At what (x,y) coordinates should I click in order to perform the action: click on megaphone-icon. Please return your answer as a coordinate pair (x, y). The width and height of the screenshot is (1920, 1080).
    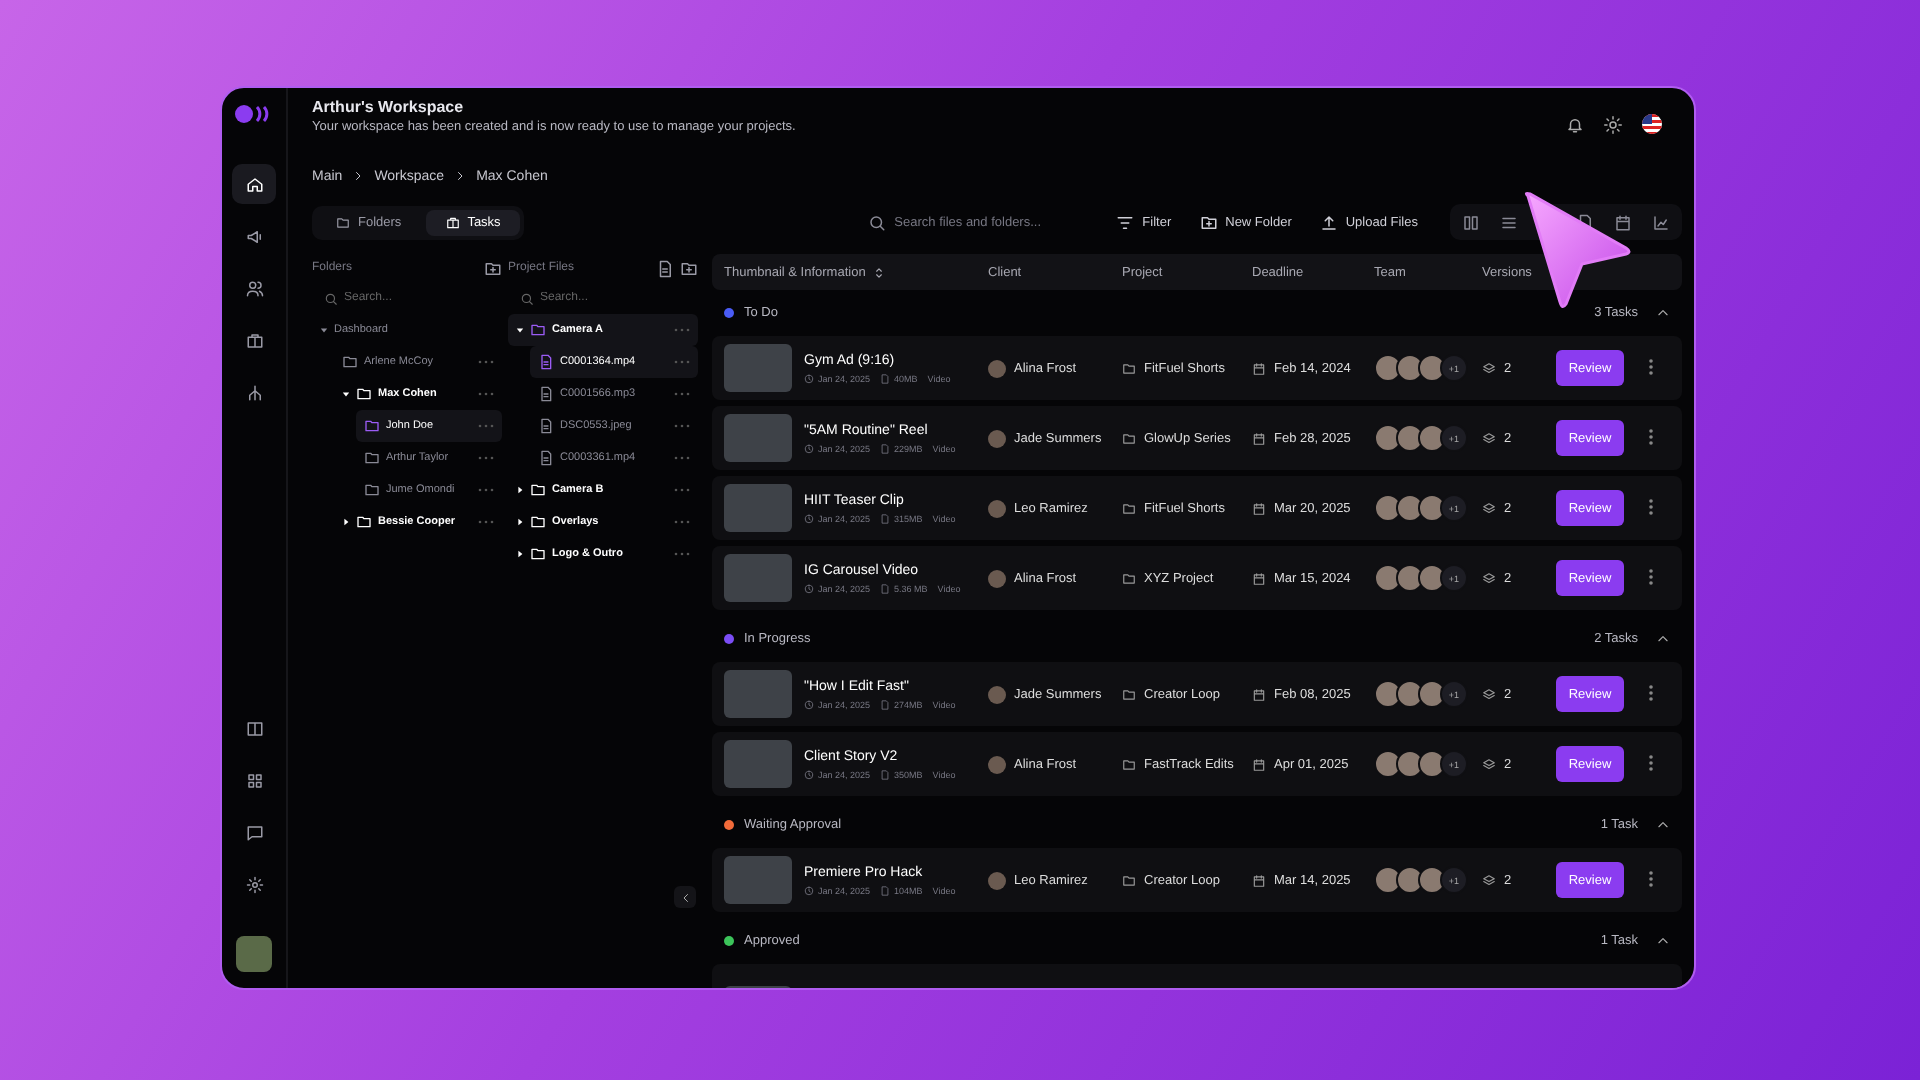
    Looking at the image, I should click on (254, 236).